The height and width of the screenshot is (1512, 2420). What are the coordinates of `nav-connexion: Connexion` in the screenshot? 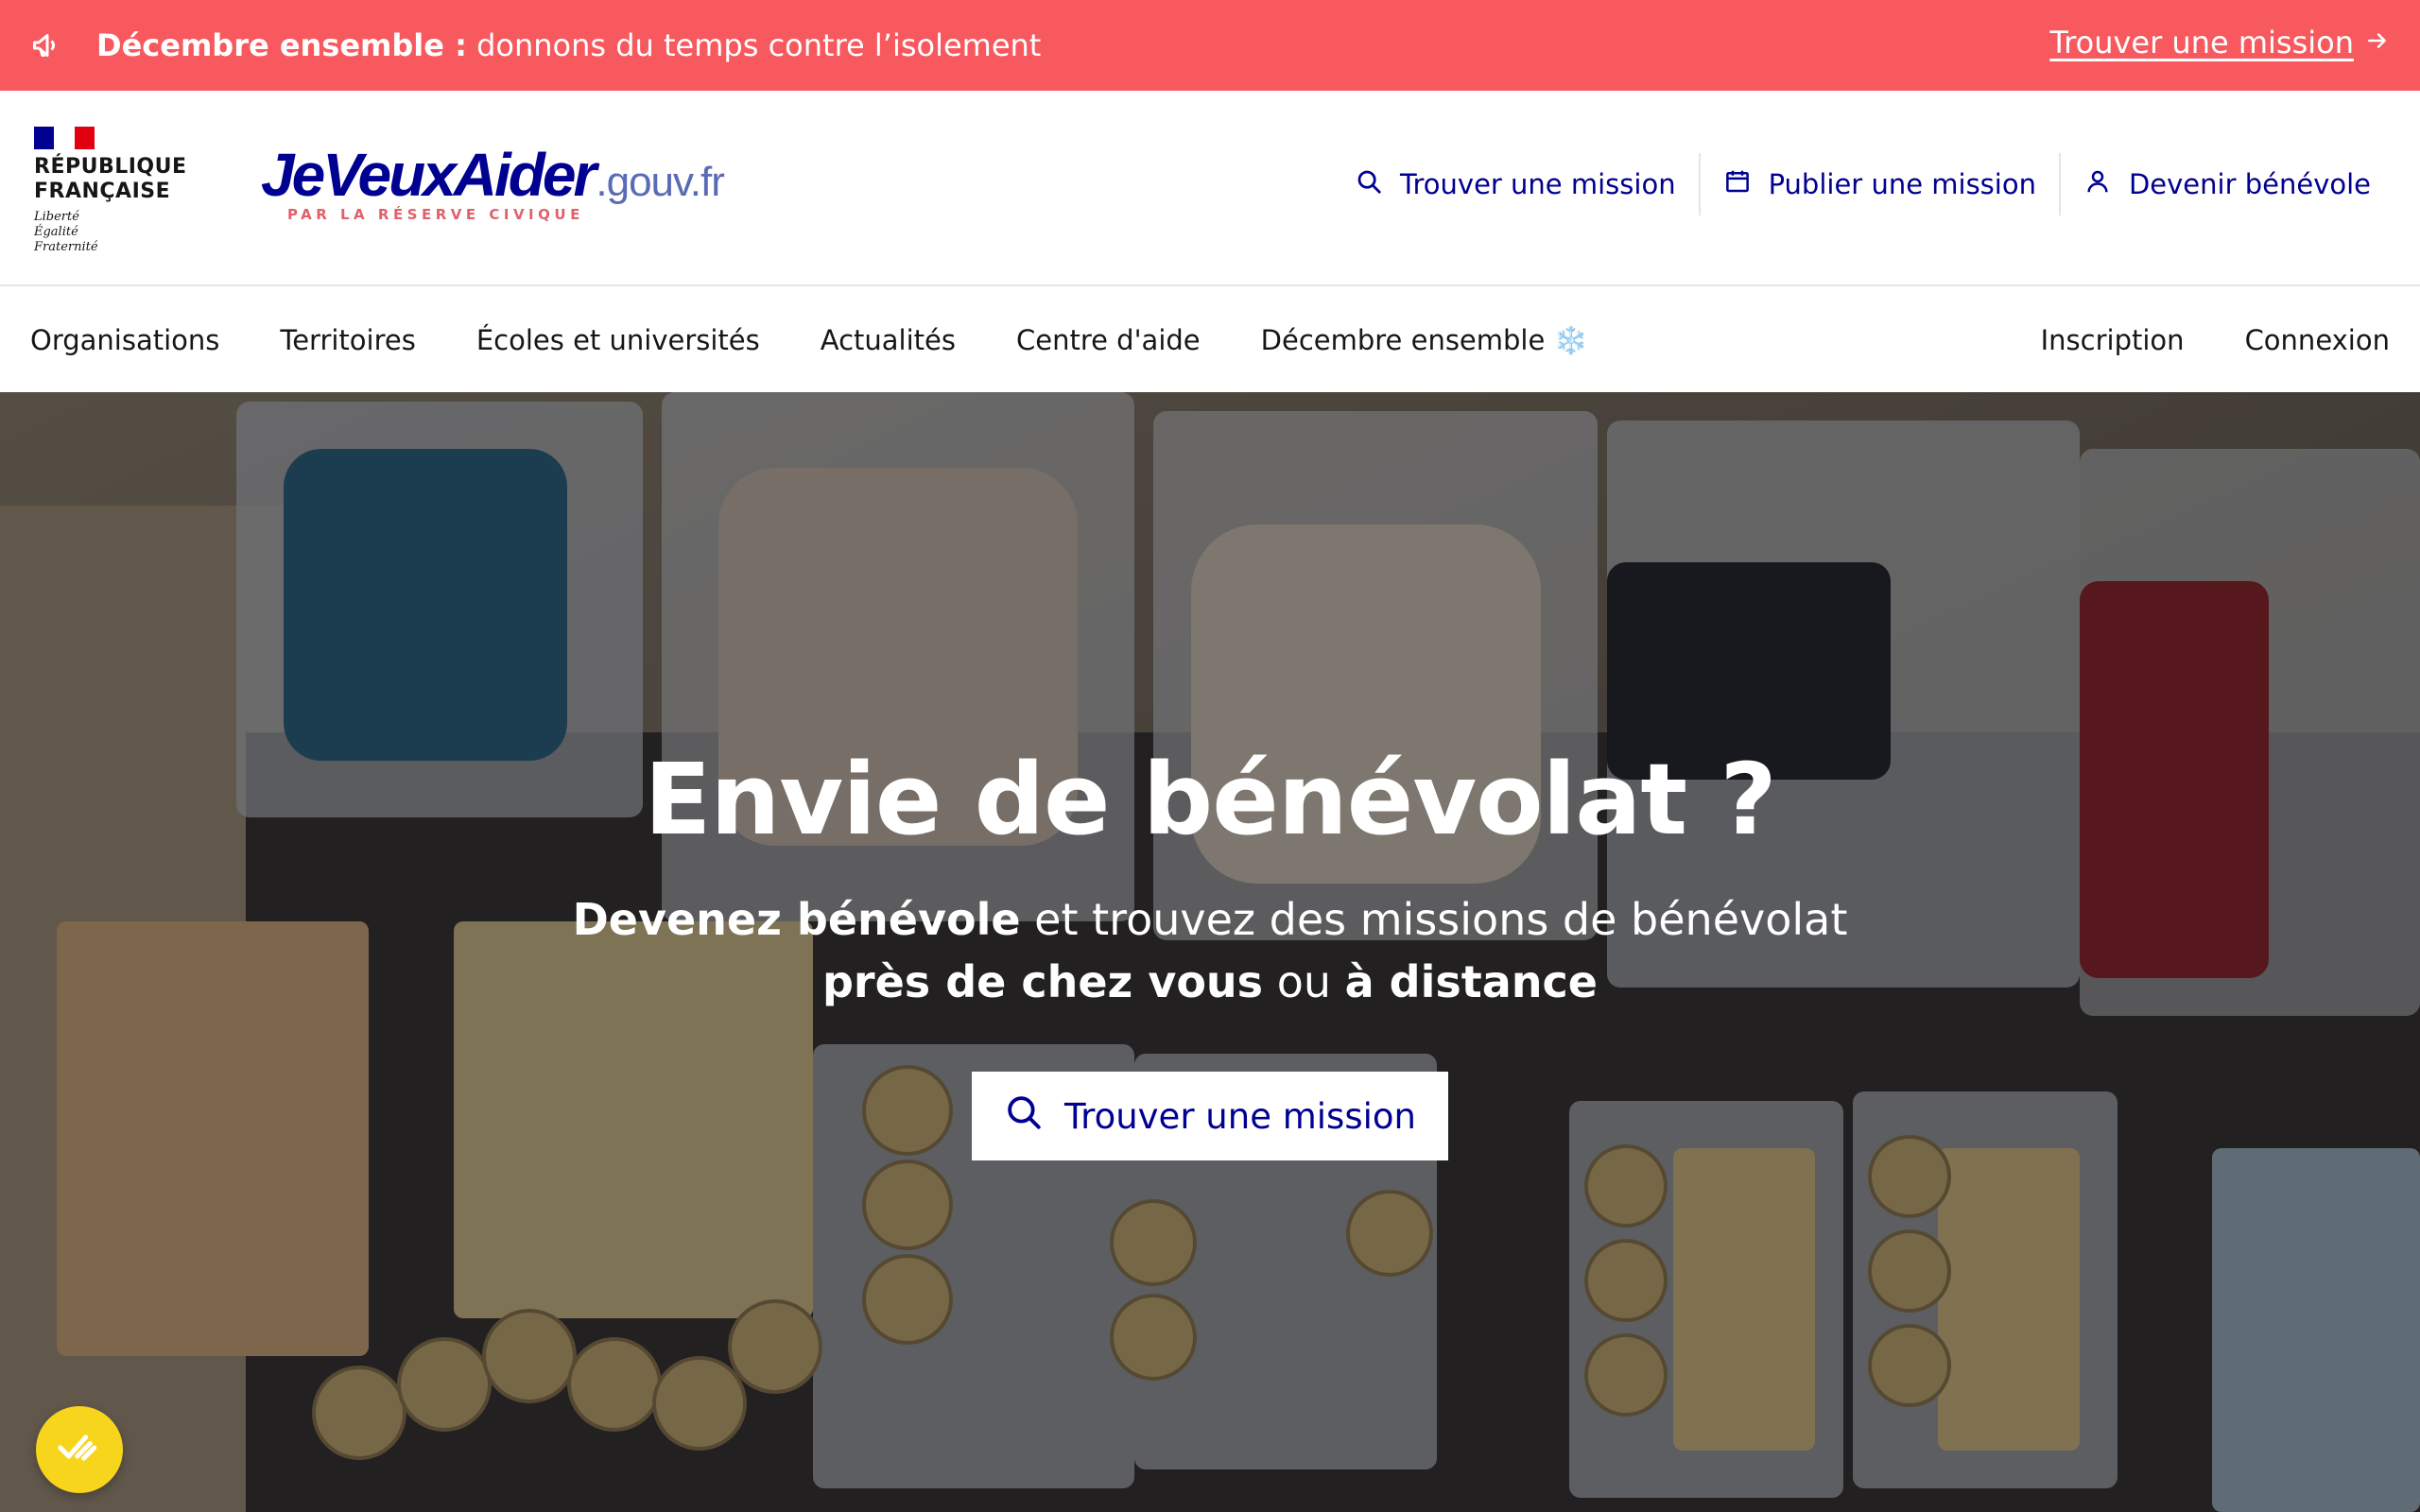 It's located at (2317, 340).